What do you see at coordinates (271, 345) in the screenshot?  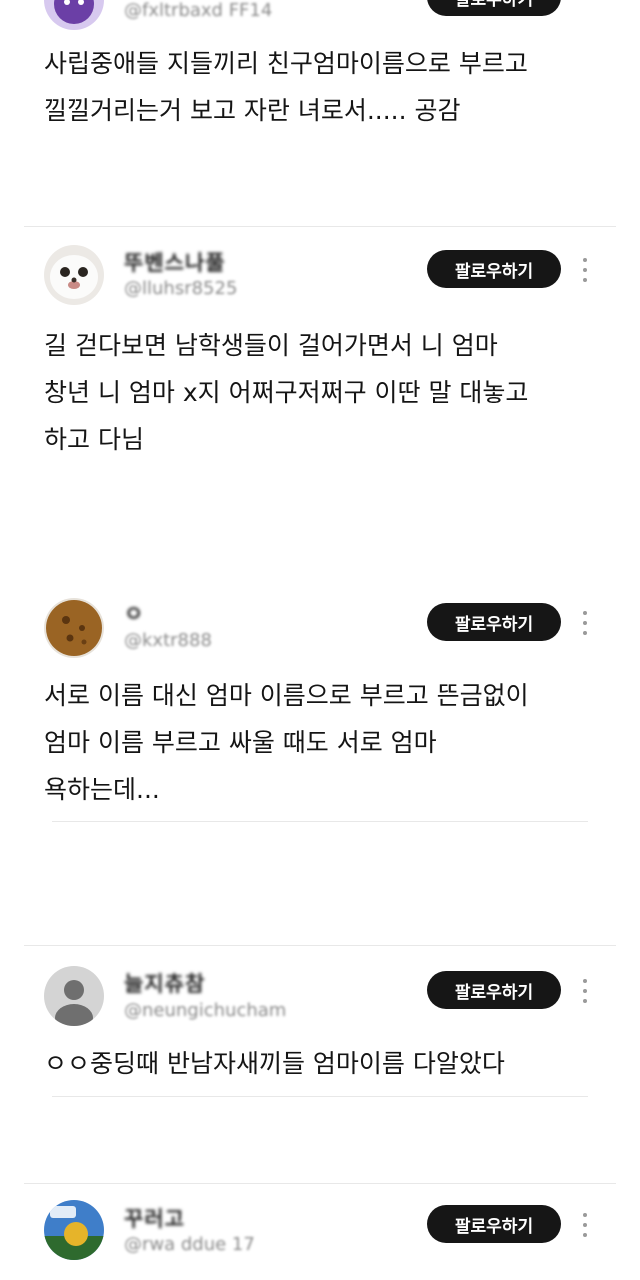 I see `post-text-line: 길 걷다보면 남학생들이 걸어가면서 니 엄마` at bounding box center [271, 345].